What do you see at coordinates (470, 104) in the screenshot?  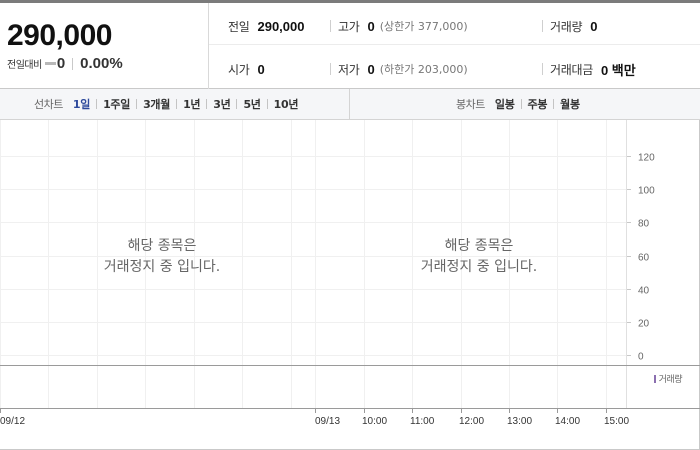 I see `candle-chart-title: 봉차트` at bounding box center [470, 104].